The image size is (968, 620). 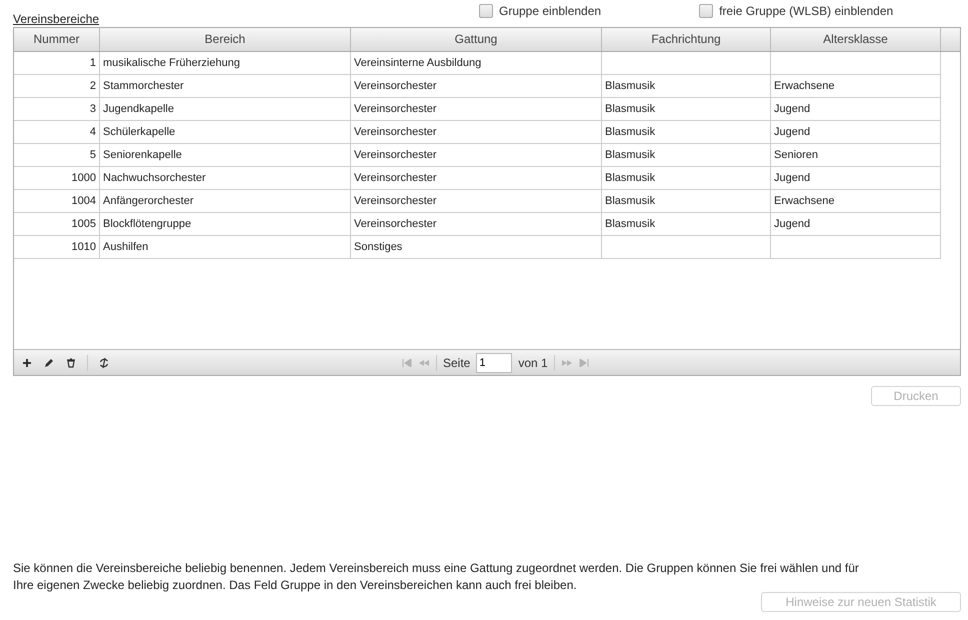 I want to click on table-cell: 3, so click(x=57, y=109).